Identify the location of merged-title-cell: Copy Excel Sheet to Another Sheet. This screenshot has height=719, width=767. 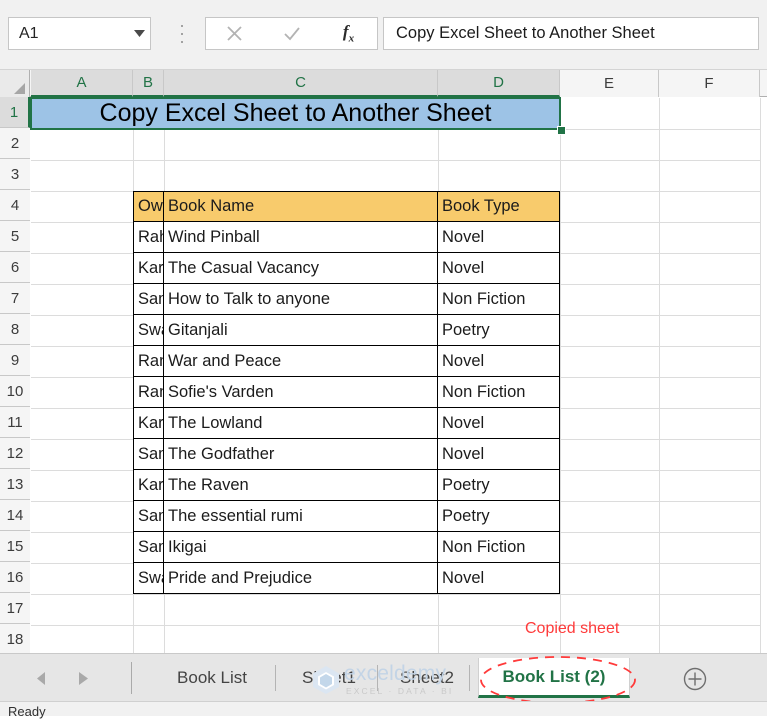
(295, 113).